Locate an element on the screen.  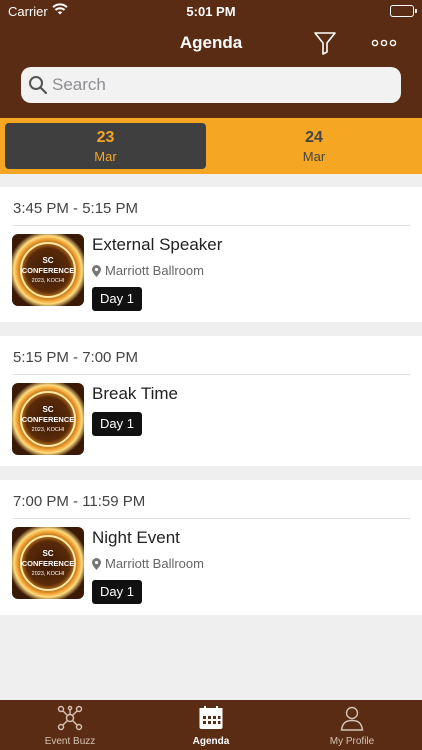
calendar-icon is located at coordinates (211, 718).